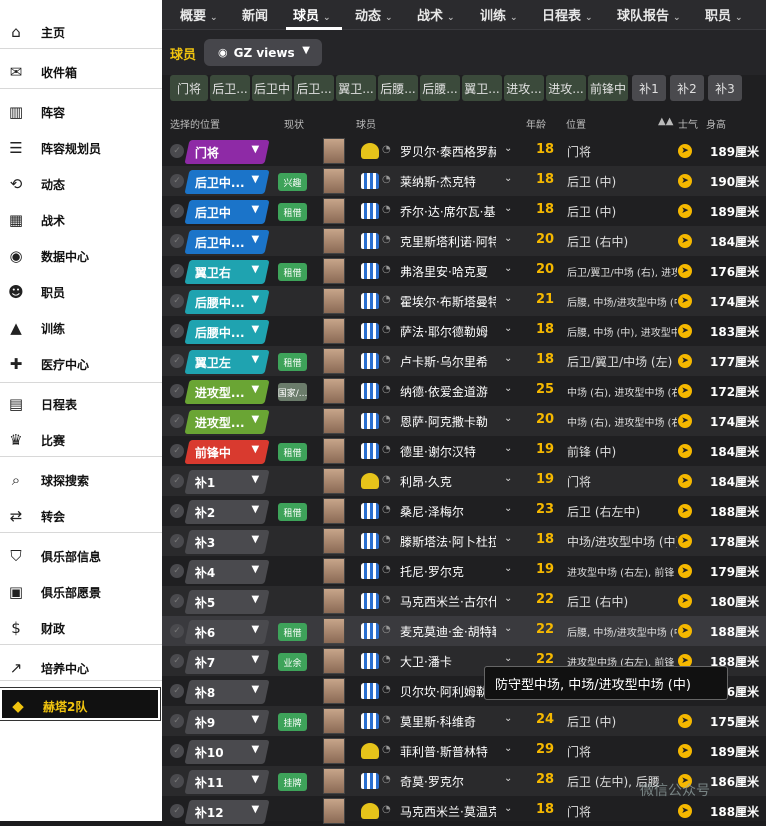  What do you see at coordinates (374, 14) in the screenshot?
I see `tab-3: 动态 ⌄` at bounding box center [374, 14].